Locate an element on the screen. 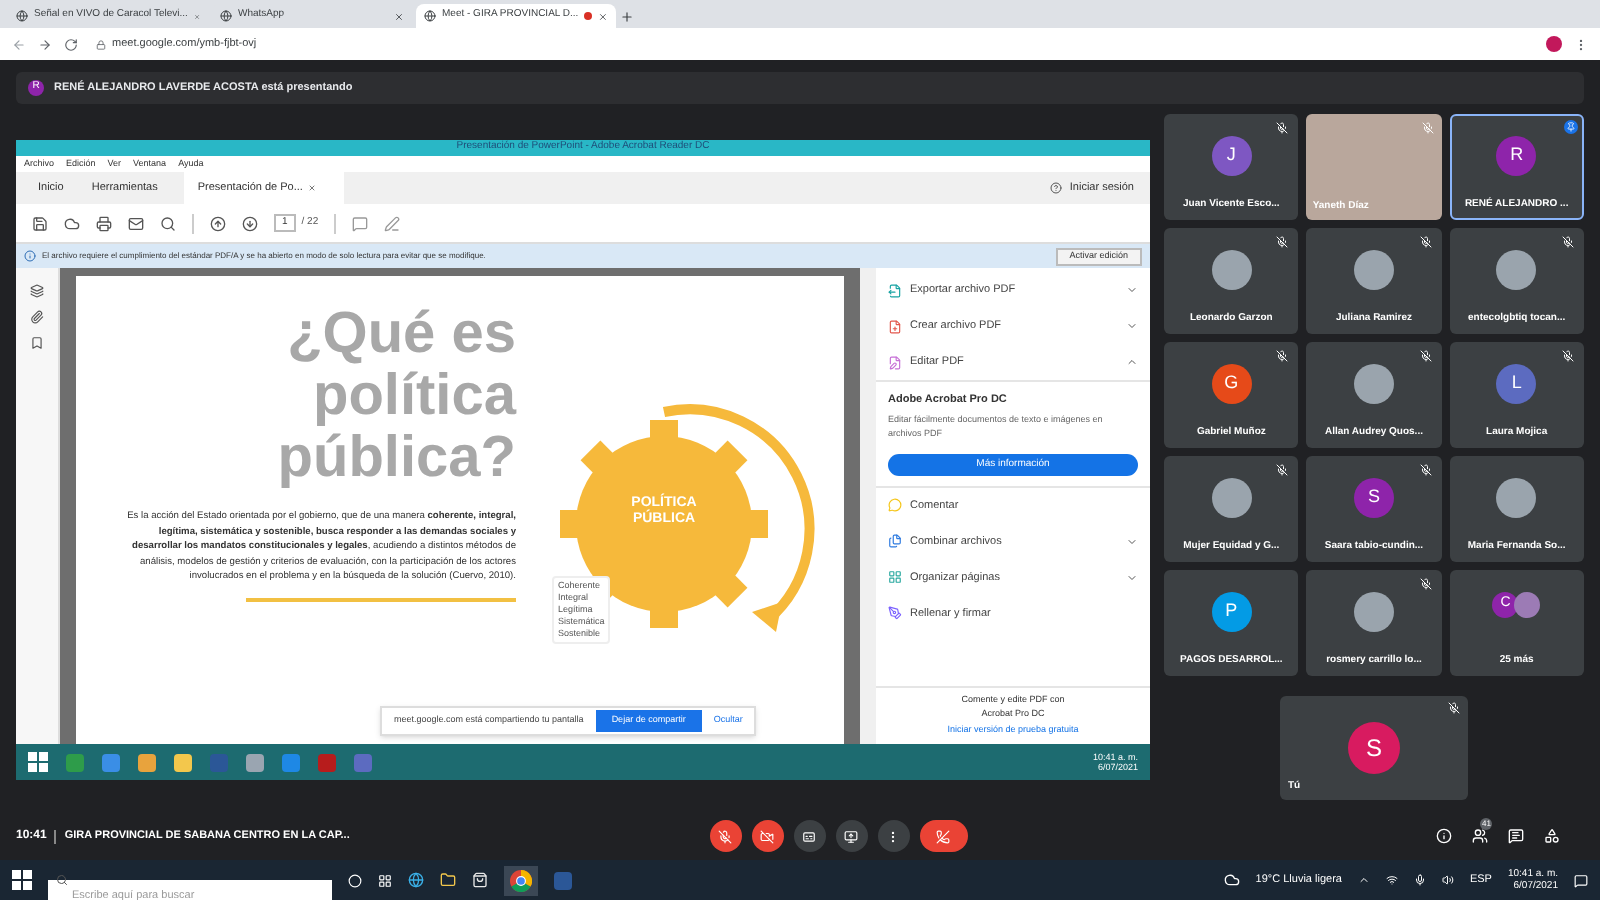  microphone-button is located at coordinates (725, 836).